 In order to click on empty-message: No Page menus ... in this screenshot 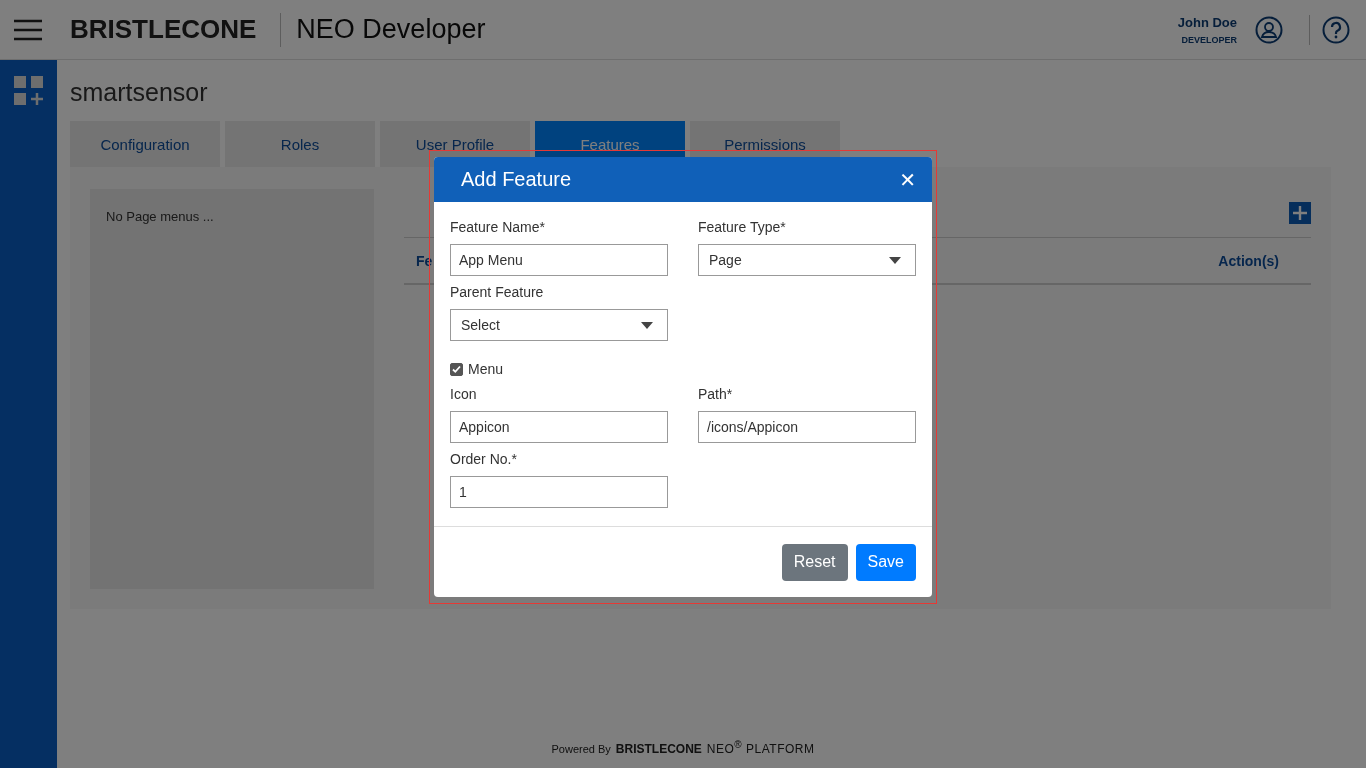, I will do `click(160, 216)`.